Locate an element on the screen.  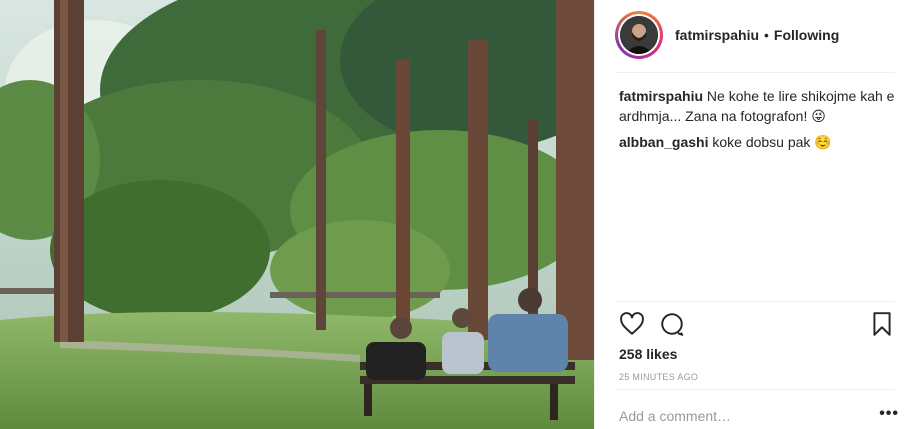
add-comment-input is located at coordinates (739, 416).